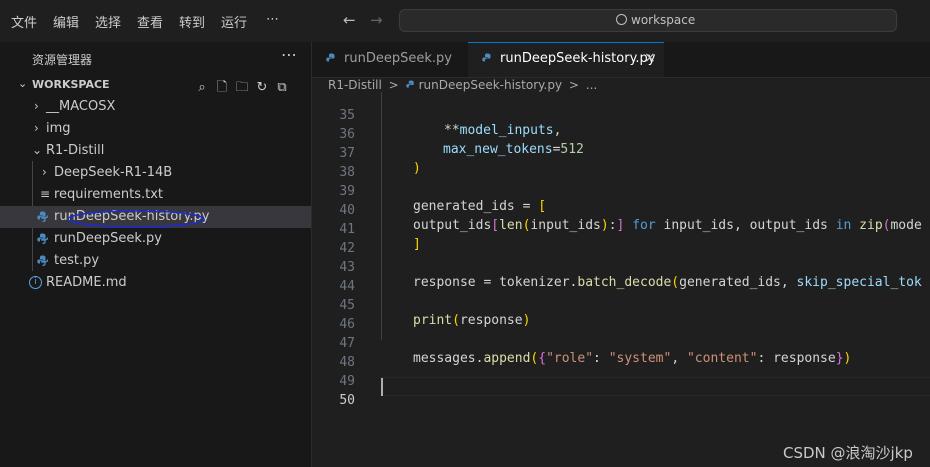  I want to click on text-cursor, so click(382, 387).